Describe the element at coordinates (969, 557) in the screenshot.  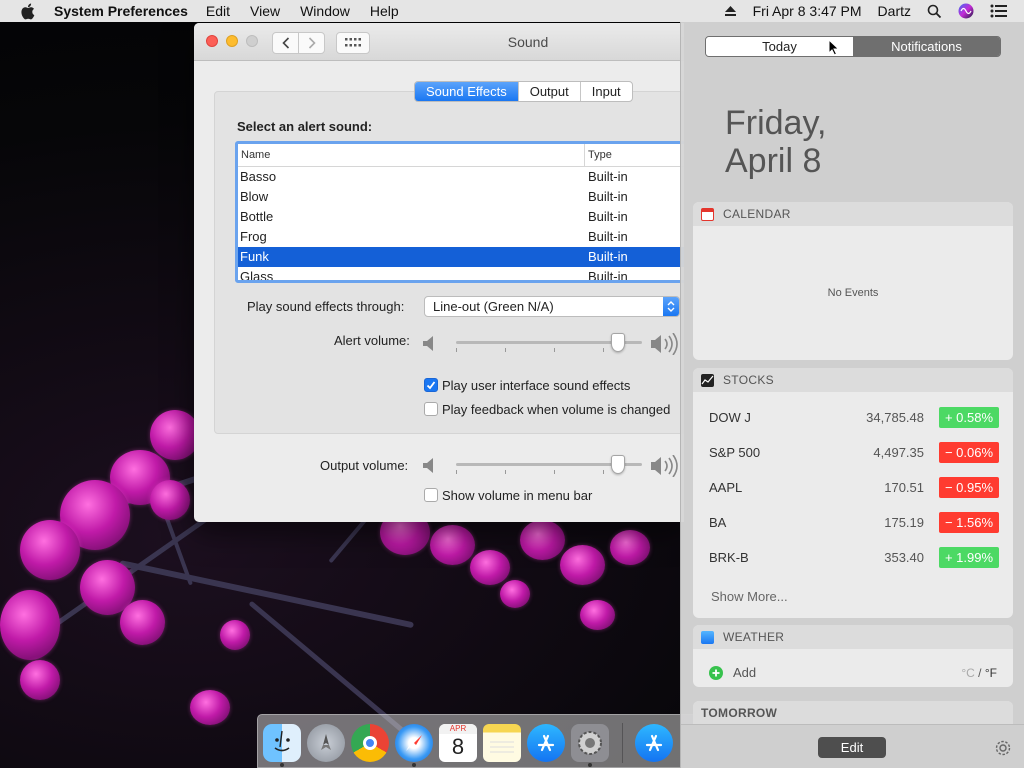
I see `stock-change-badge: + 1.99%` at that location.